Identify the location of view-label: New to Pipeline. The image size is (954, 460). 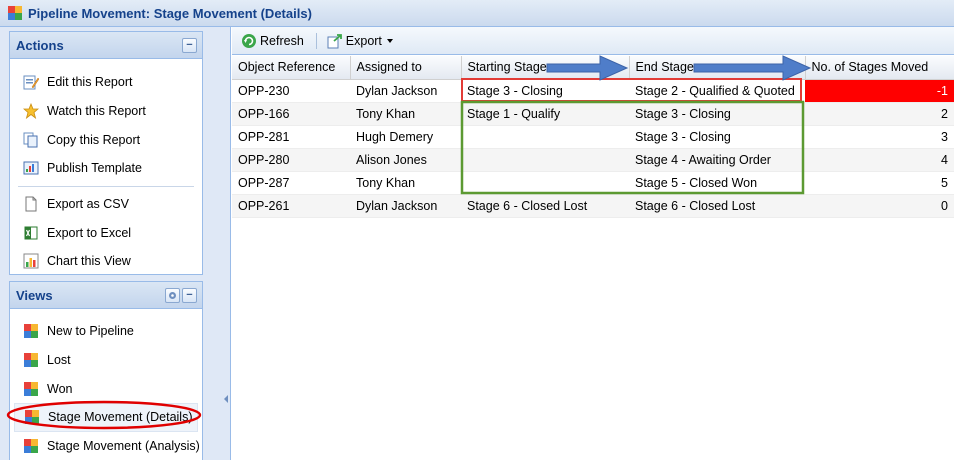
(90, 331).